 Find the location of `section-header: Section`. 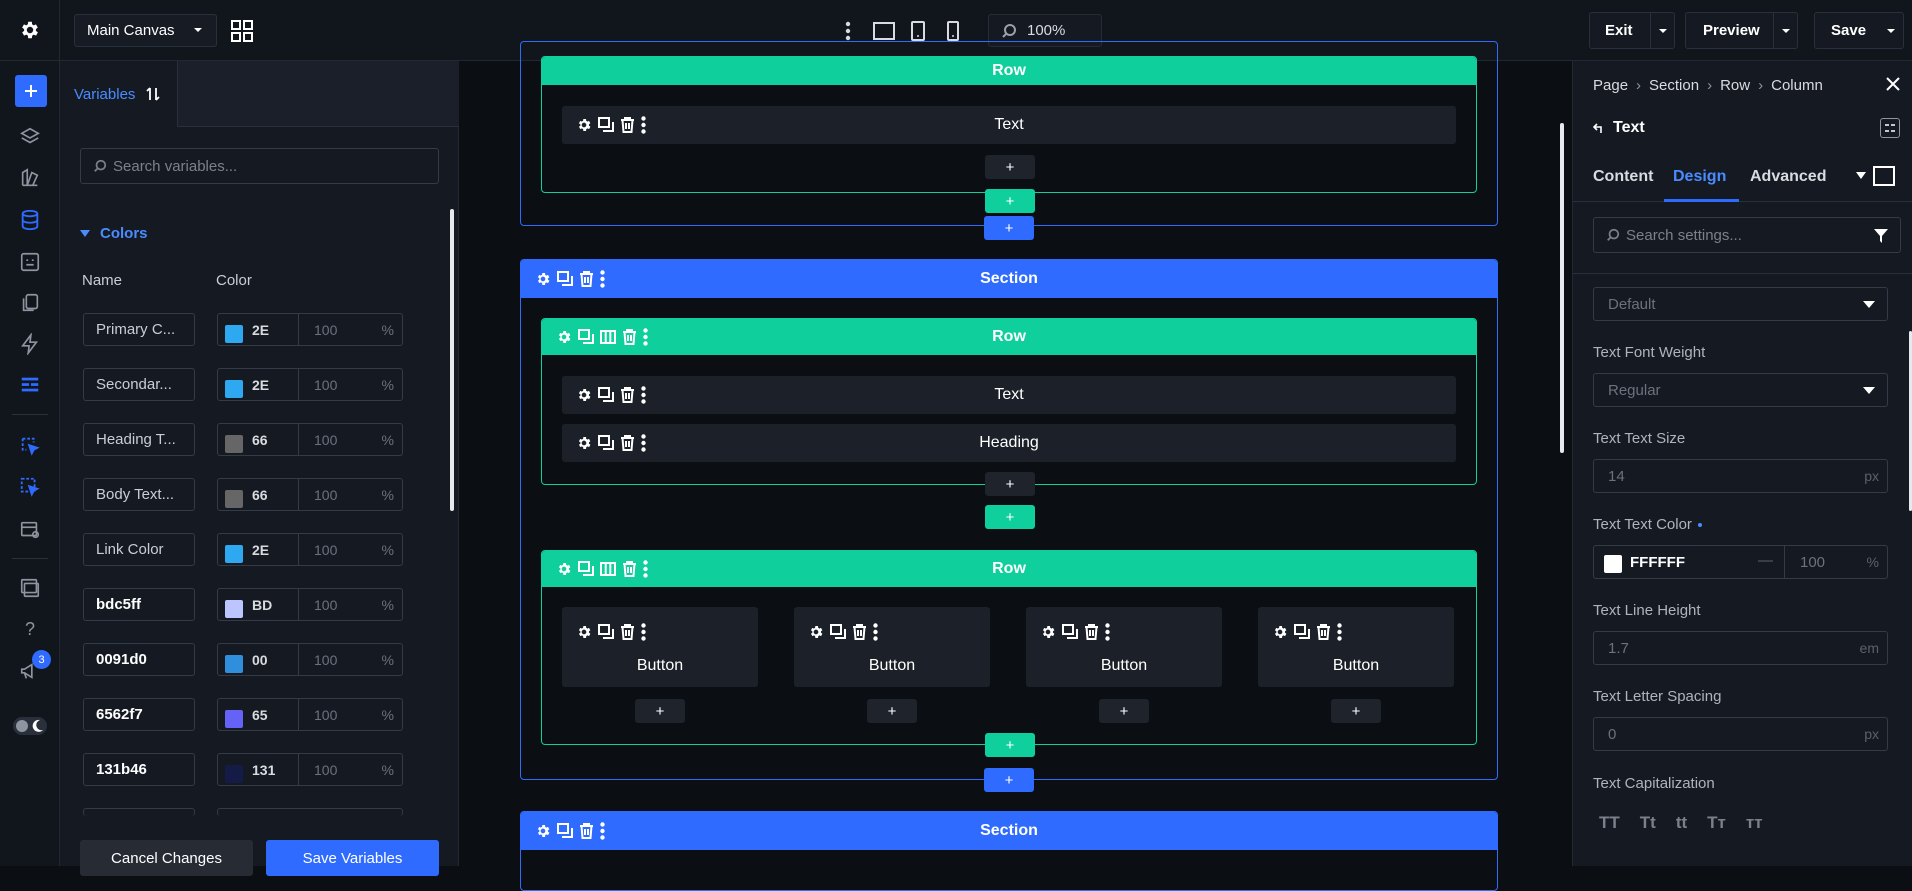

section-header: Section is located at coordinates (1009, 831).